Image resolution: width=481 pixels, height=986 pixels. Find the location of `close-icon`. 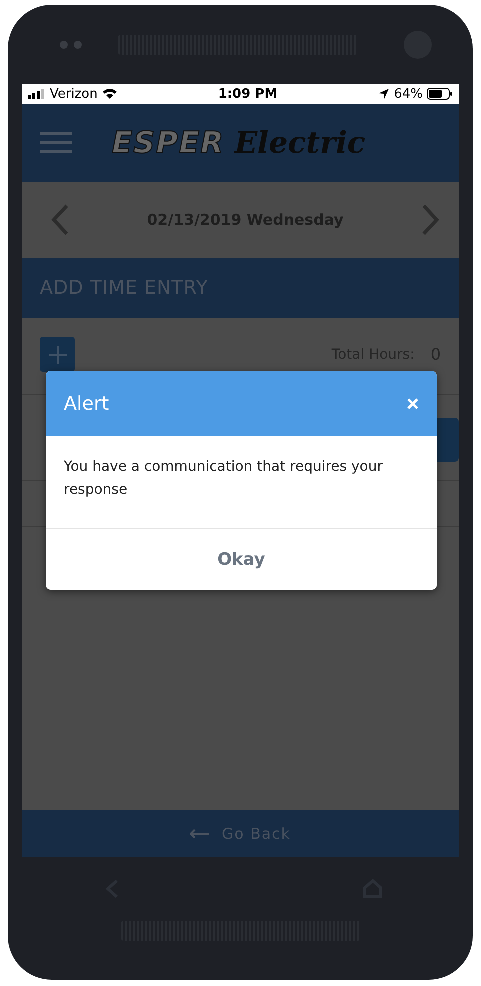

close-icon is located at coordinates (413, 404).